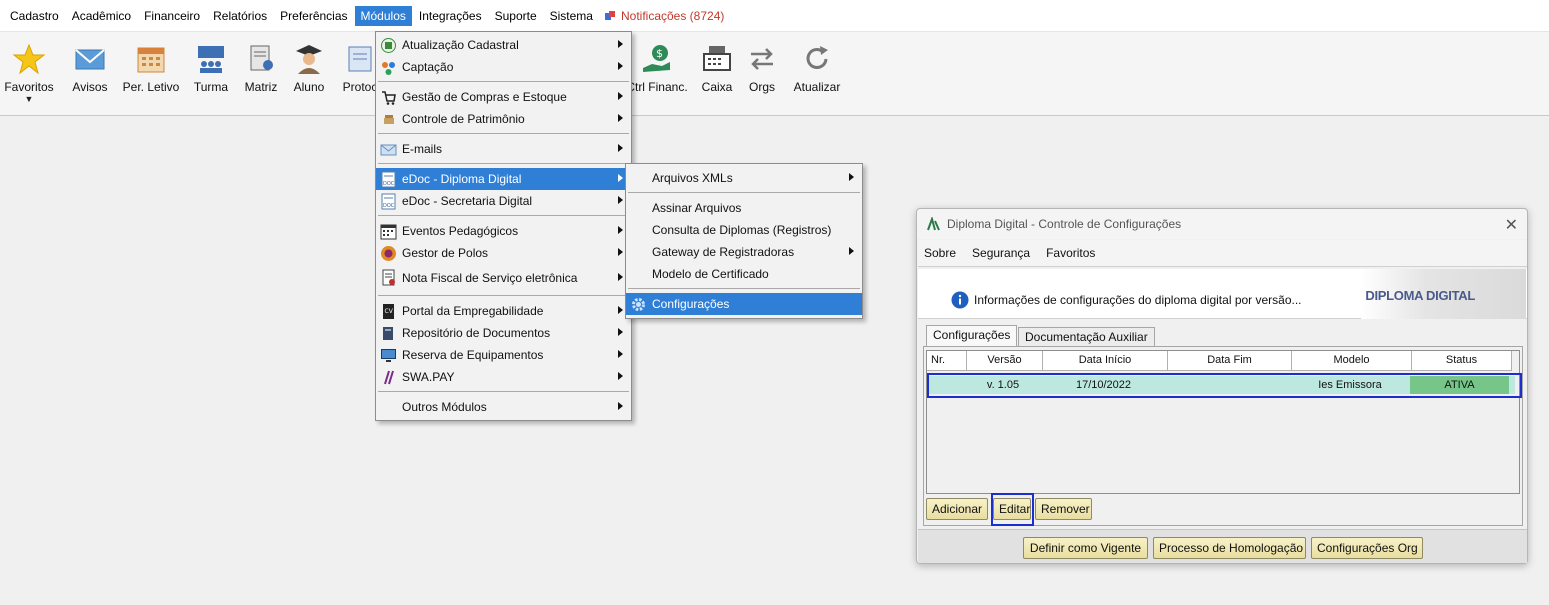 The height and width of the screenshot is (605, 1549). Describe the element at coordinates (1229, 548) in the screenshot. I see `processo-homologacao-button: Processo de Homologação` at that location.